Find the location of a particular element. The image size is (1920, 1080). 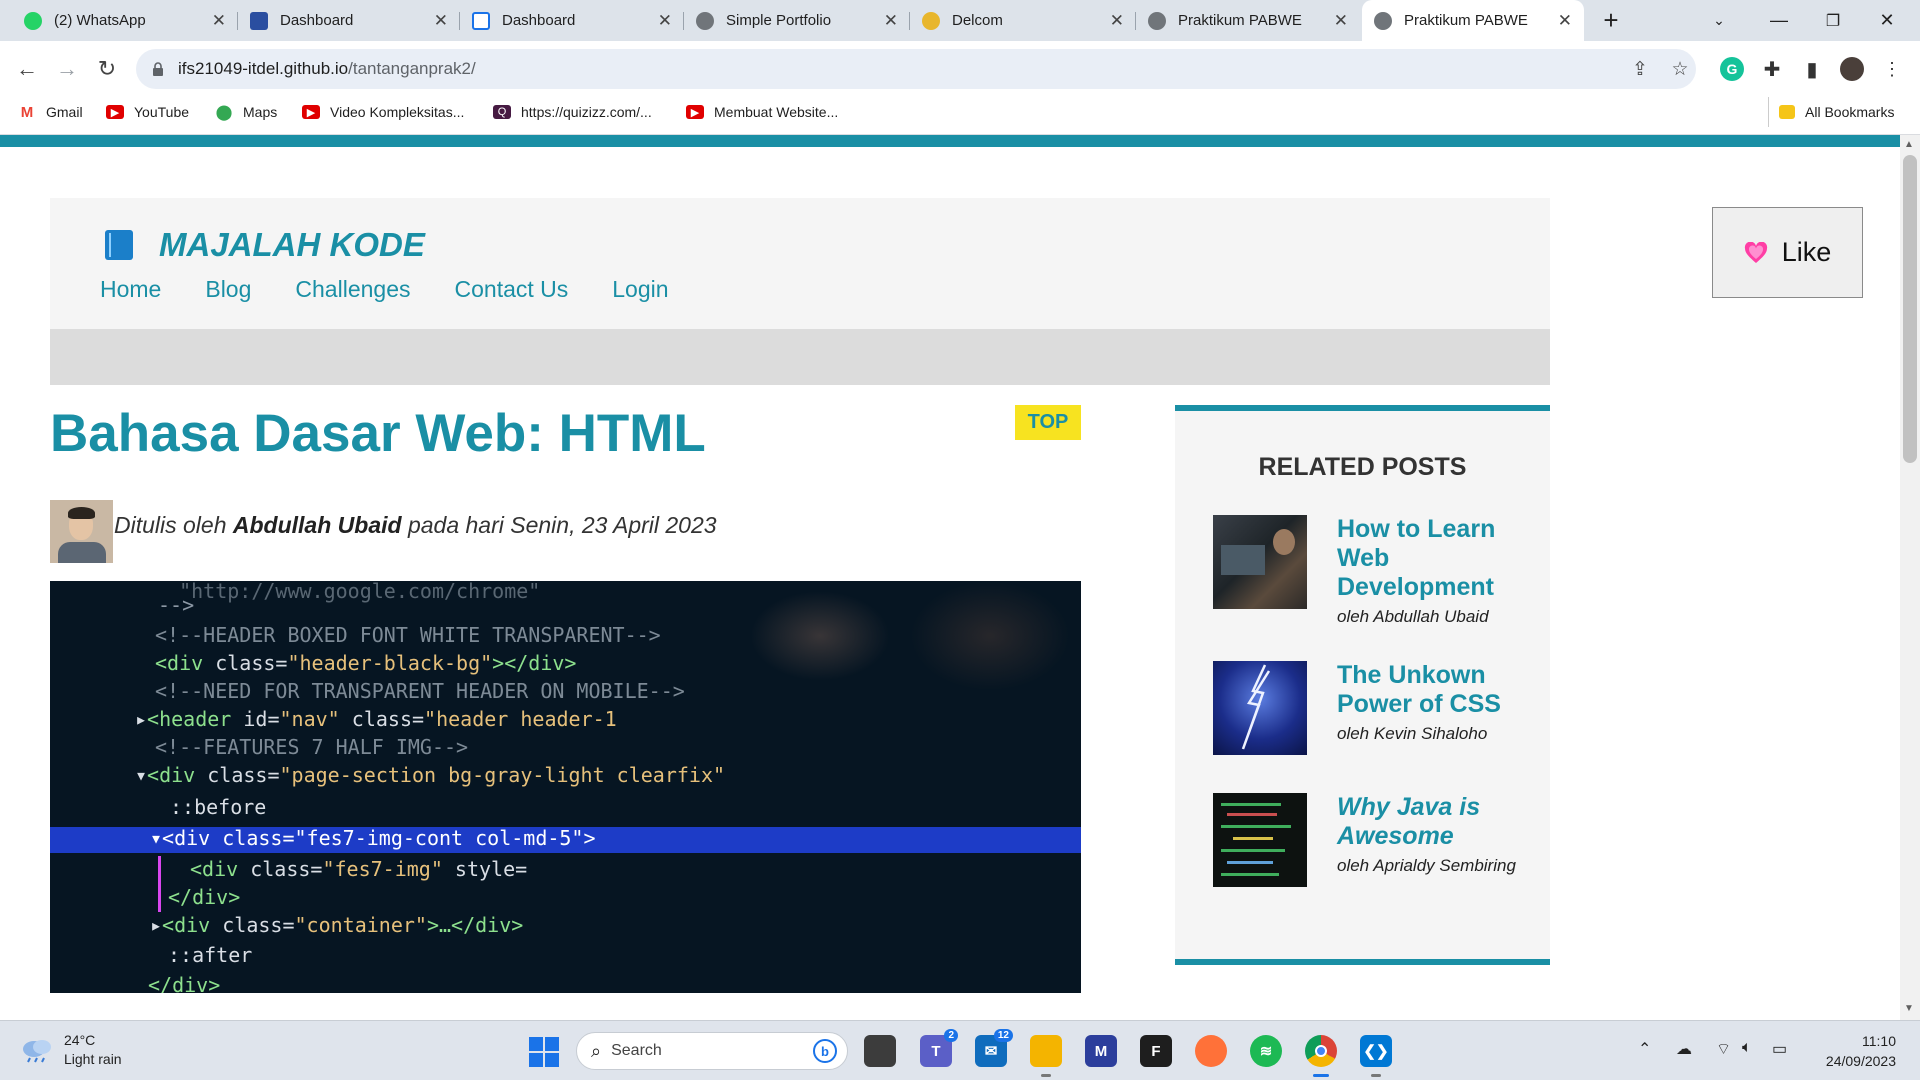

system-clock: 11:10 24/09/2023 is located at coordinates (1853, 1051).